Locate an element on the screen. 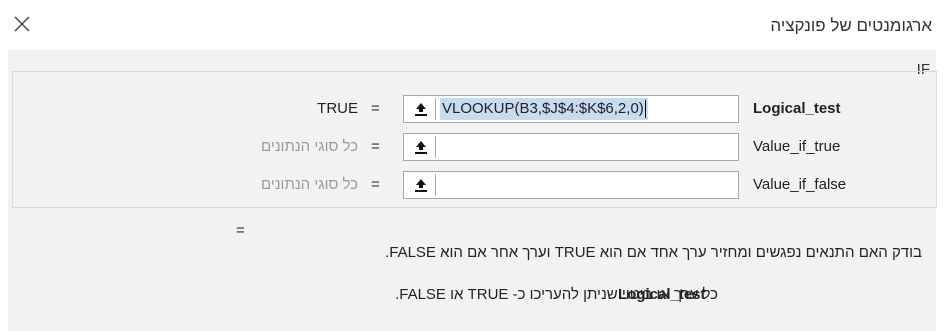  argument-row-value-if-true: כל סוגי הנתונים = Value_if_true is located at coordinates (475, 148).